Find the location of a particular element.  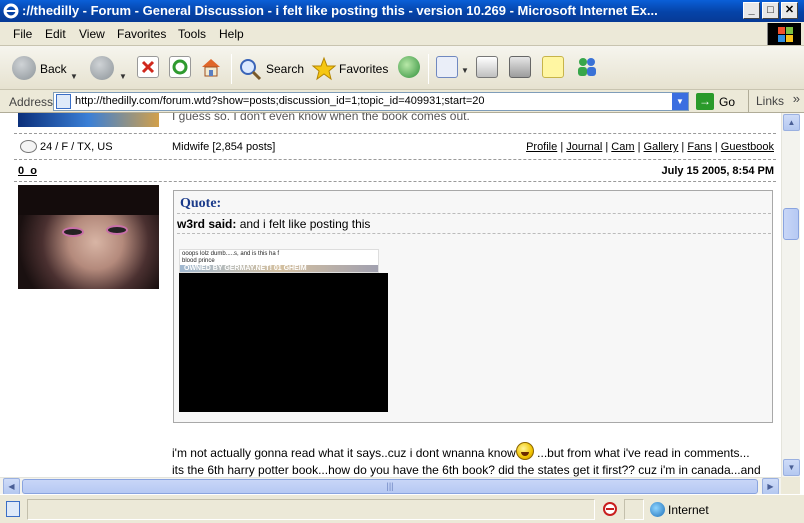

scrollbar-corner is located at coordinates (790, 485).